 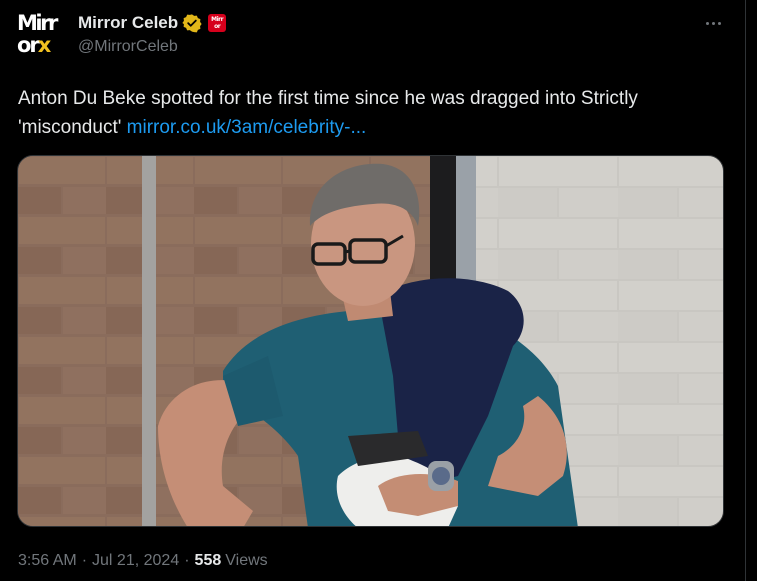 I want to click on views-label: Views, so click(x=246, y=560).